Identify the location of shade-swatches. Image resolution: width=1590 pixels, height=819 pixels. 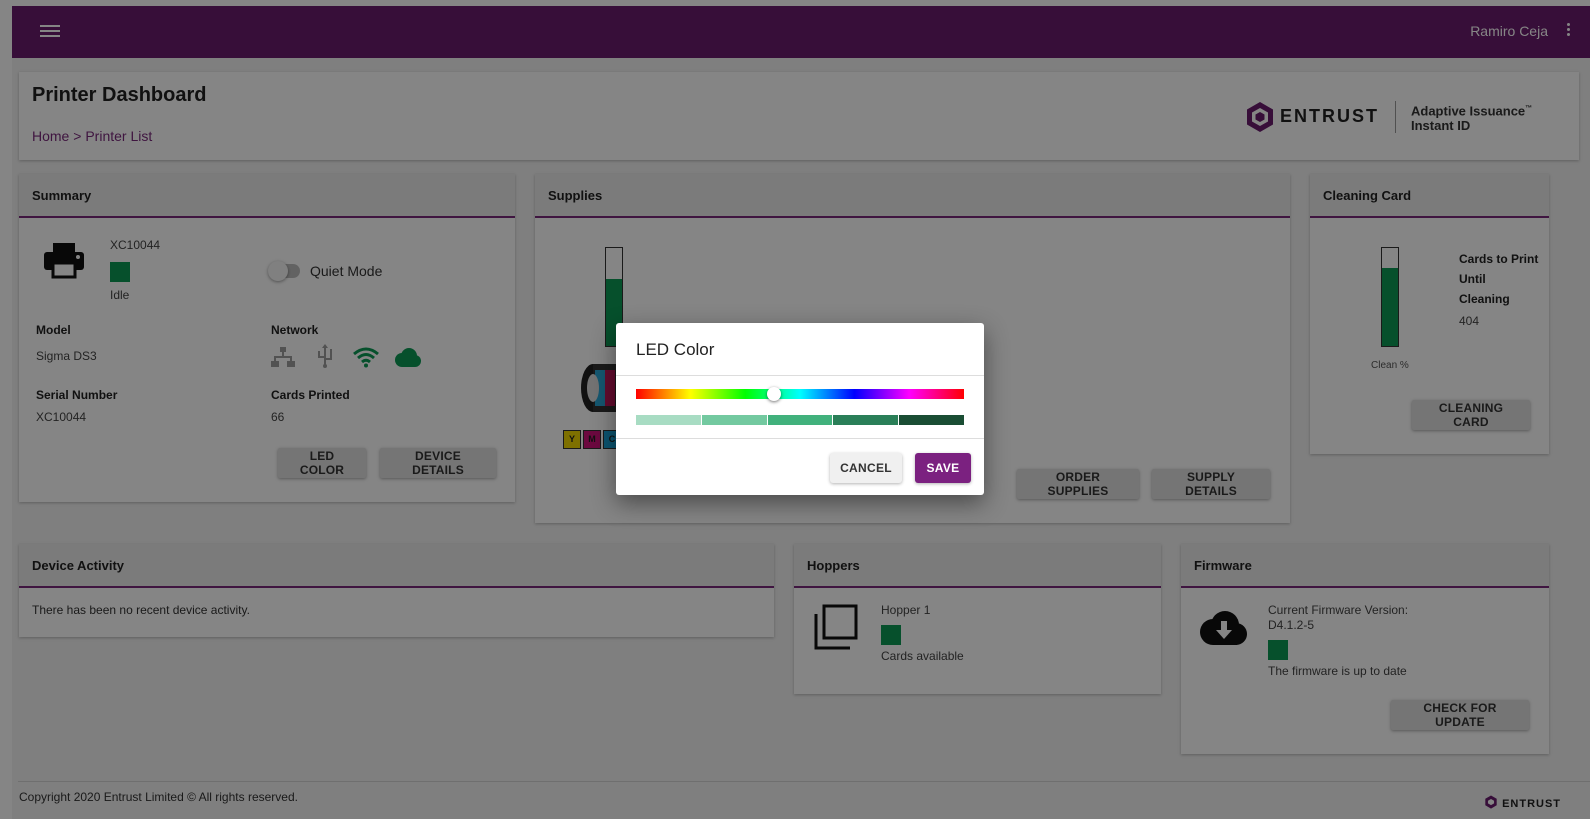
(800, 420).